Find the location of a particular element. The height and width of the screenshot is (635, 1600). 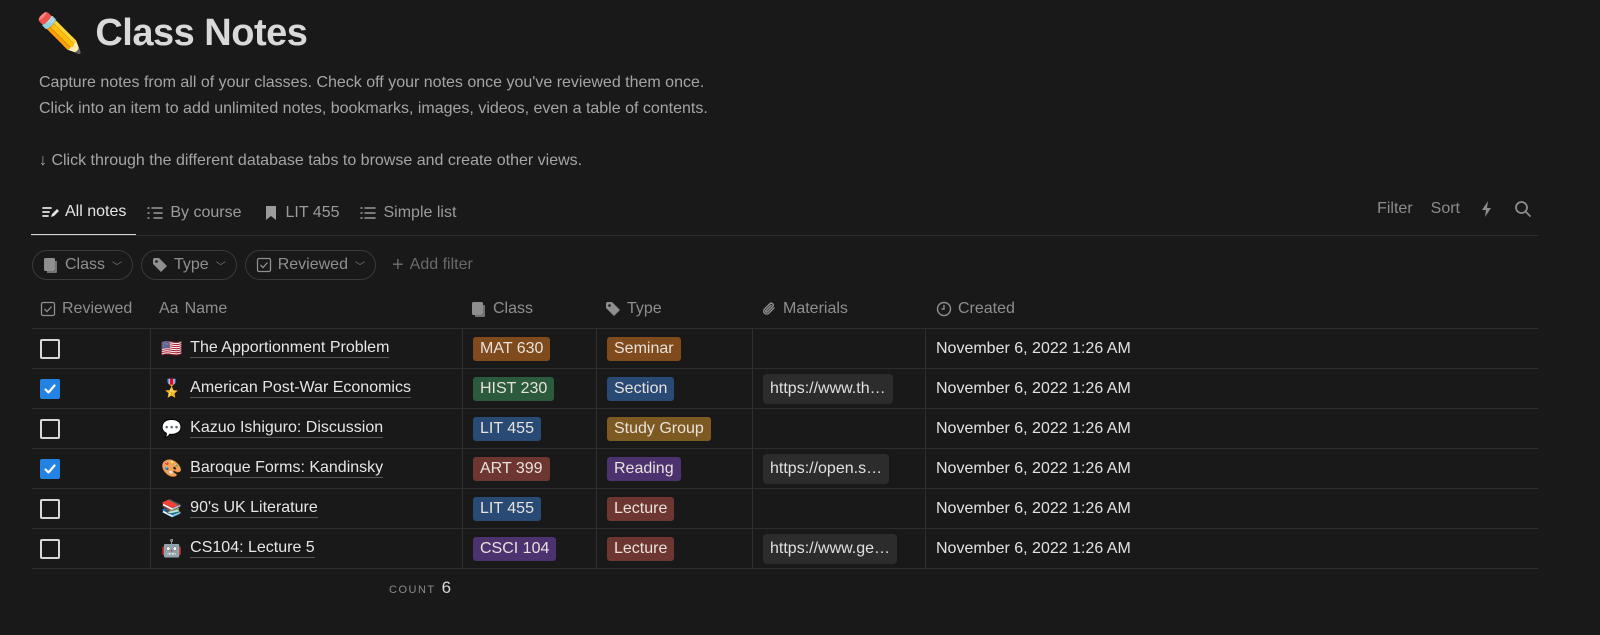

view-tabs: All notes By course LIT 455 Simple list is located at coordinates (248, 215).